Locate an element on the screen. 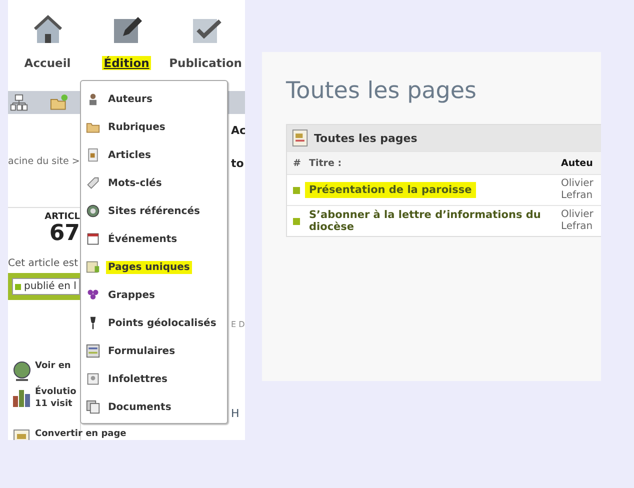 The image size is (634, 488). column-header: Auteu is located at coordinates (577, 163).